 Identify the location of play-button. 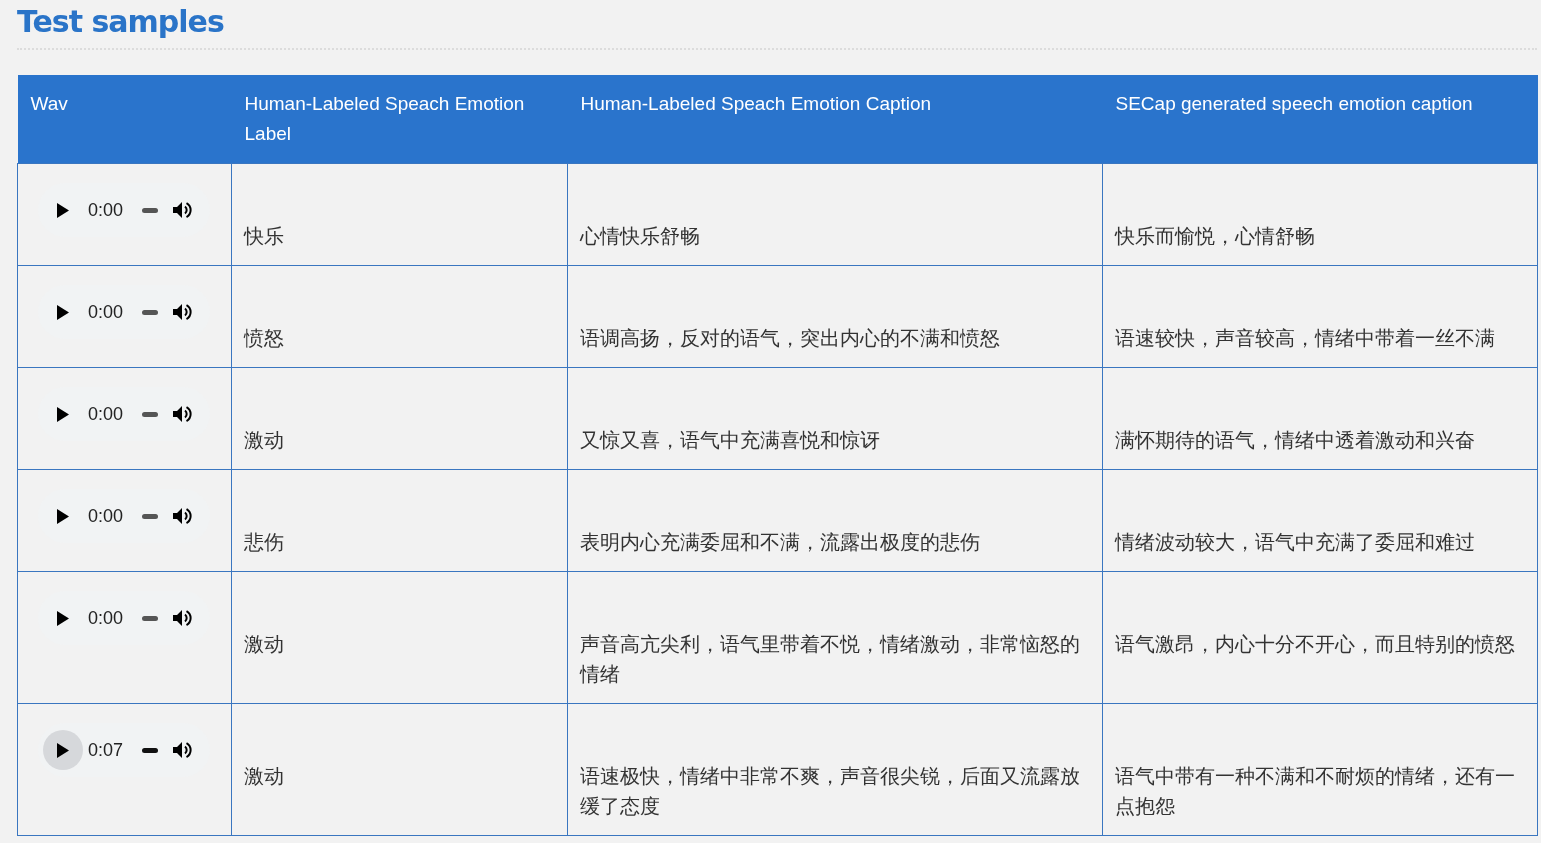
(63, 750).